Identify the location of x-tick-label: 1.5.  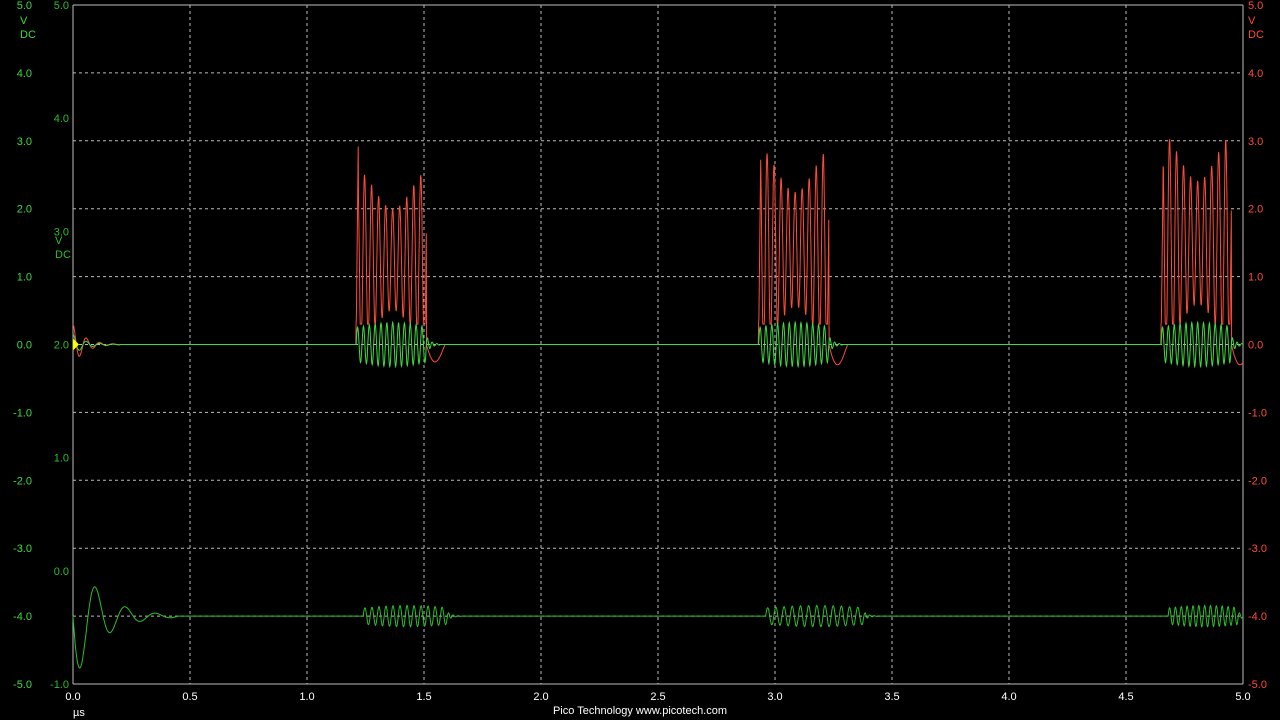
(423, 697).